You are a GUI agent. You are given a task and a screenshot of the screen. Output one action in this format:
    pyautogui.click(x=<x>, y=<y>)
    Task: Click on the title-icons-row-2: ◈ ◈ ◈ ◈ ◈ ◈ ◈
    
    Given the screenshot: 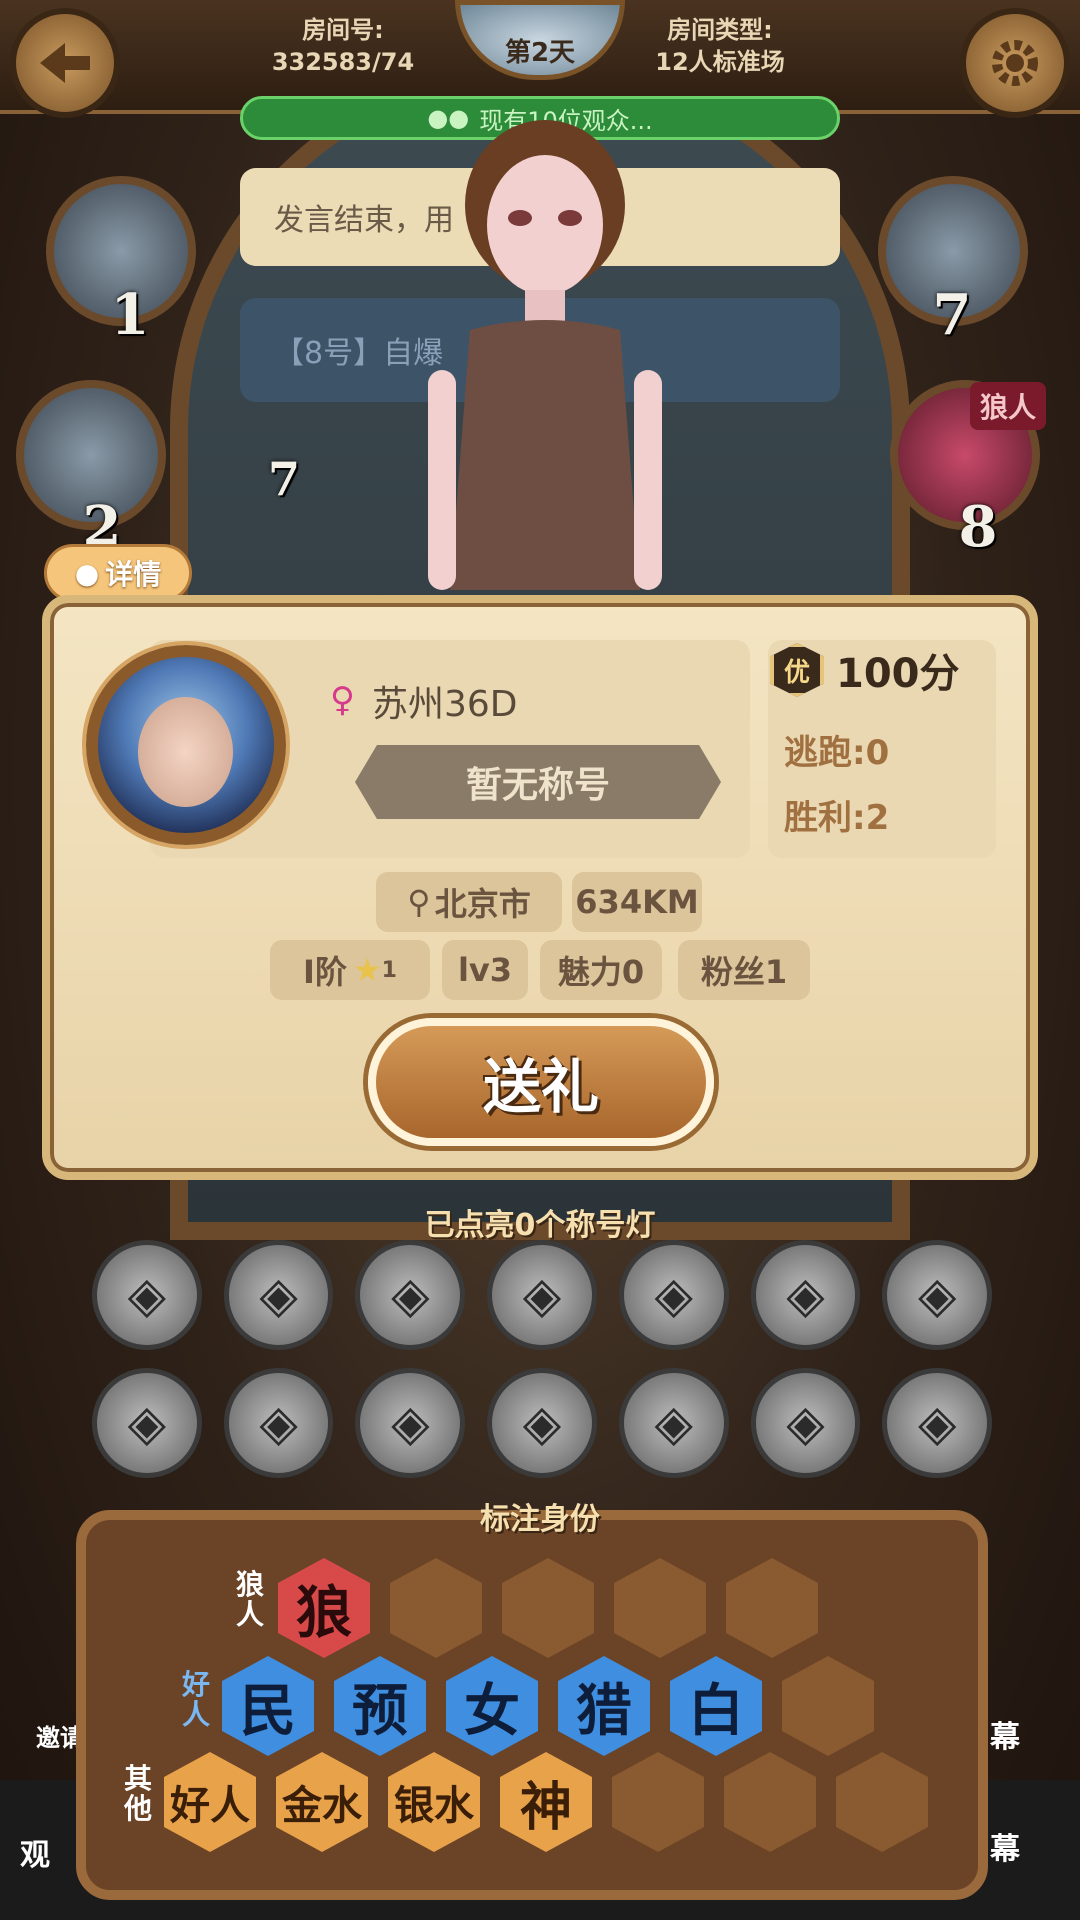 What is the action you would take?
    pyautogui.click(x=542, y=1423)
    